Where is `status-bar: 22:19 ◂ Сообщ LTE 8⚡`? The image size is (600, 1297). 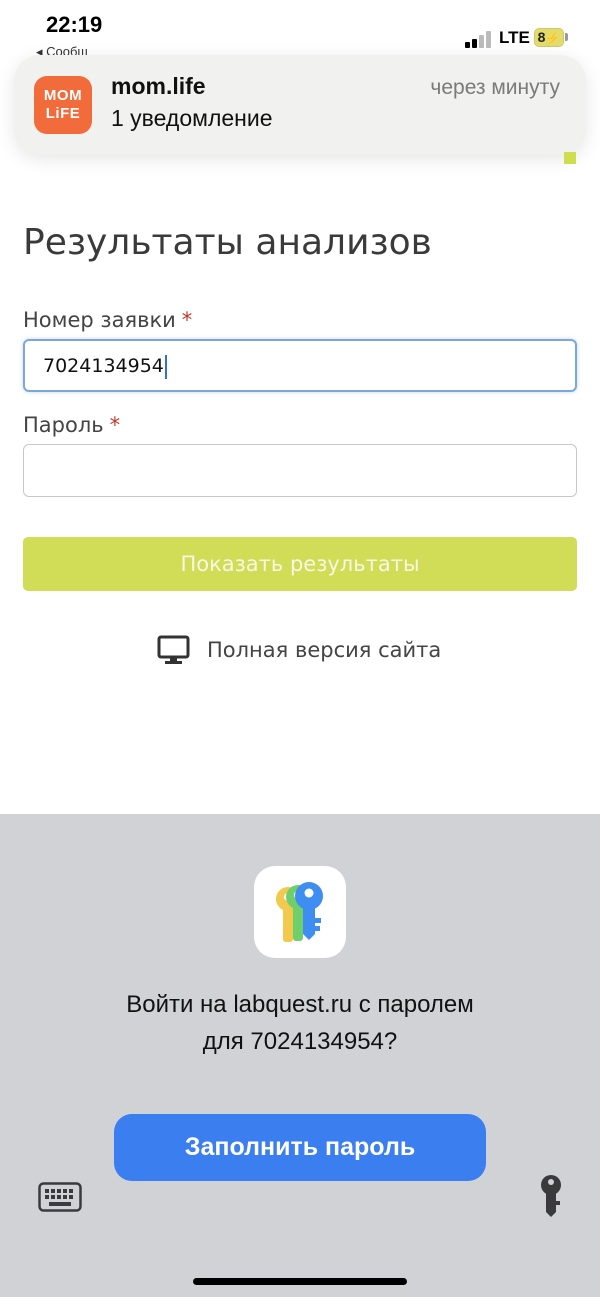
status-bar: 22:19 ◂ Сообщ LTE 8⚡ is located at coordinates (300, 30).